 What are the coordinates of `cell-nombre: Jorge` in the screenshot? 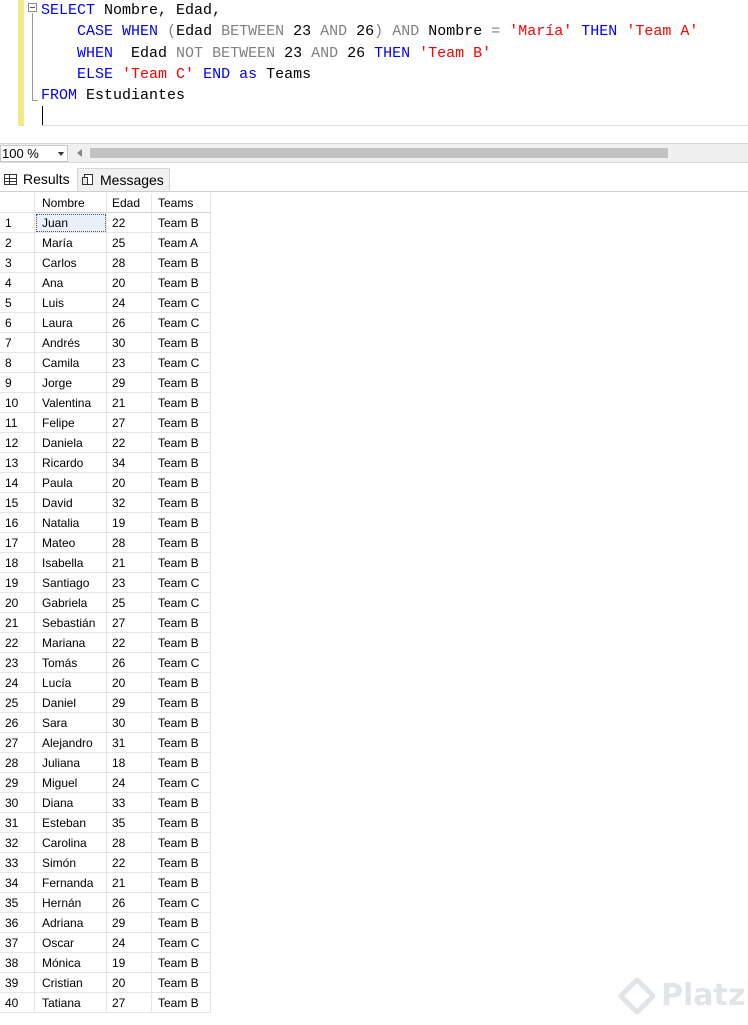 It's located at (71, 383).